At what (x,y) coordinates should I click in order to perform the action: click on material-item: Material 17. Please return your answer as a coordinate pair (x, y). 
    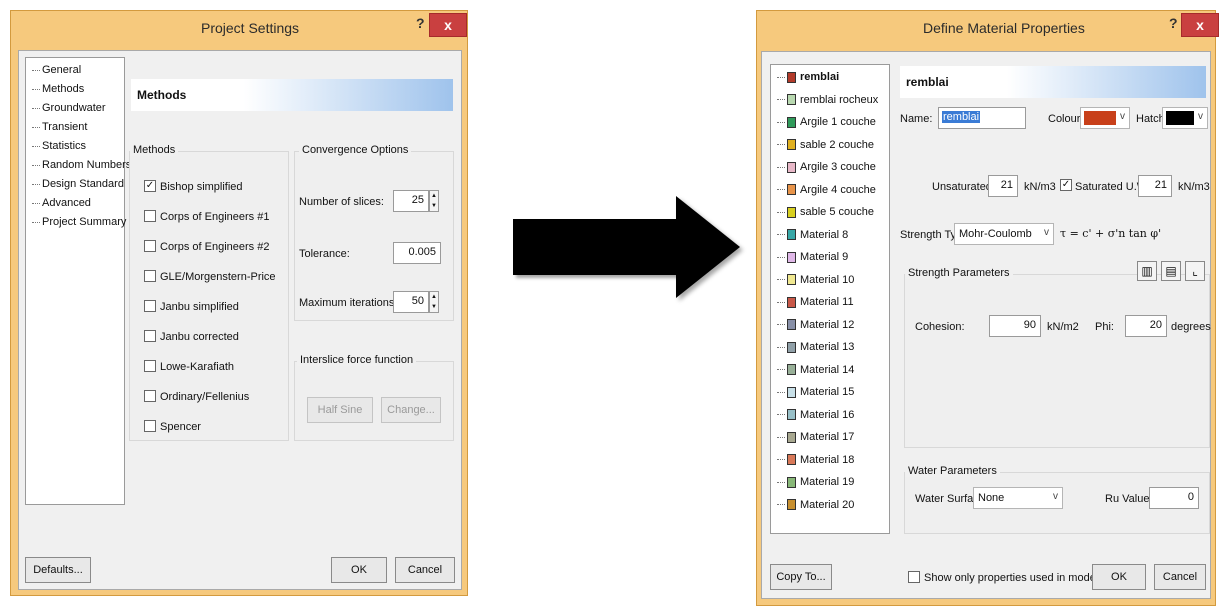
    Looking at the image, I should click on (815, 437).